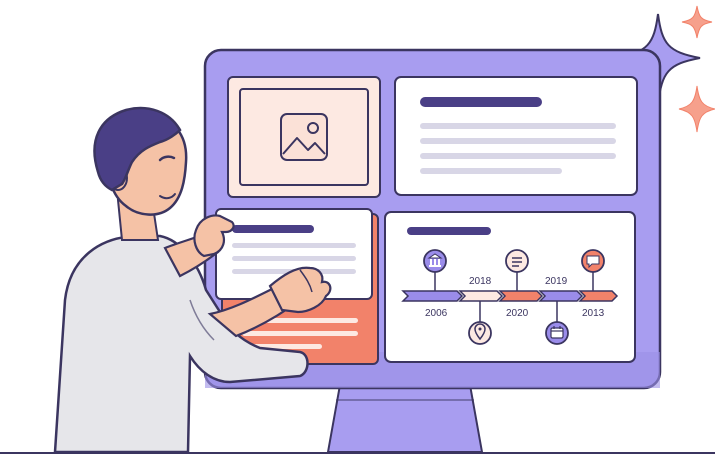 The height and width of the screenshot is (460, 715). Describe the element at coordinates (480, 333) in the screenshot. I see `map-pin-icon` at that location.